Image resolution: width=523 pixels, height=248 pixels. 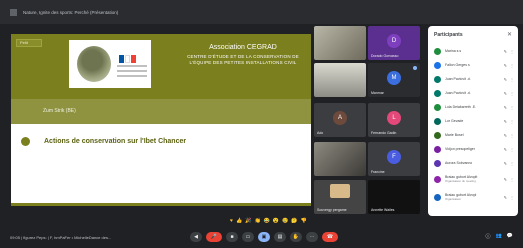 What do you see at coordinates (29, 43) in the screenshot?
I see `slide-small-label: Petit` at bounding box center [29, 43].